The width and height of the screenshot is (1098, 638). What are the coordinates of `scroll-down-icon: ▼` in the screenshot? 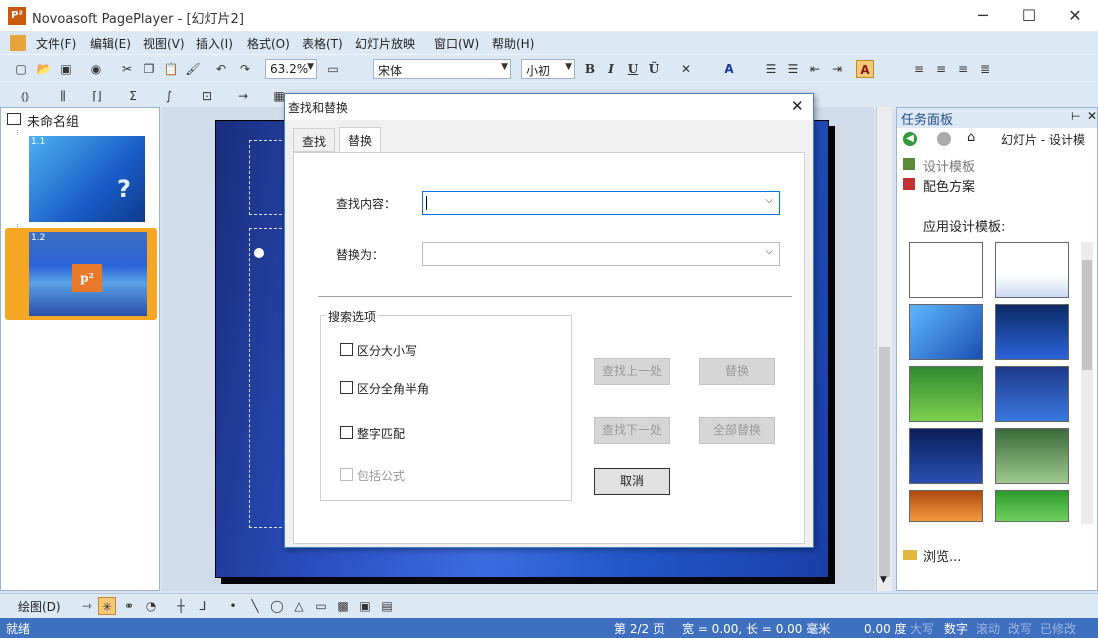 It's located at (883, 580).